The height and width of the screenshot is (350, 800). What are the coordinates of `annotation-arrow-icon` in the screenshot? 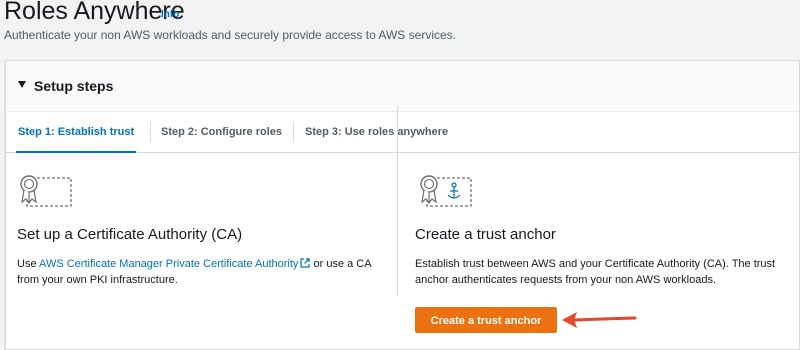 It's located at (599, 320).